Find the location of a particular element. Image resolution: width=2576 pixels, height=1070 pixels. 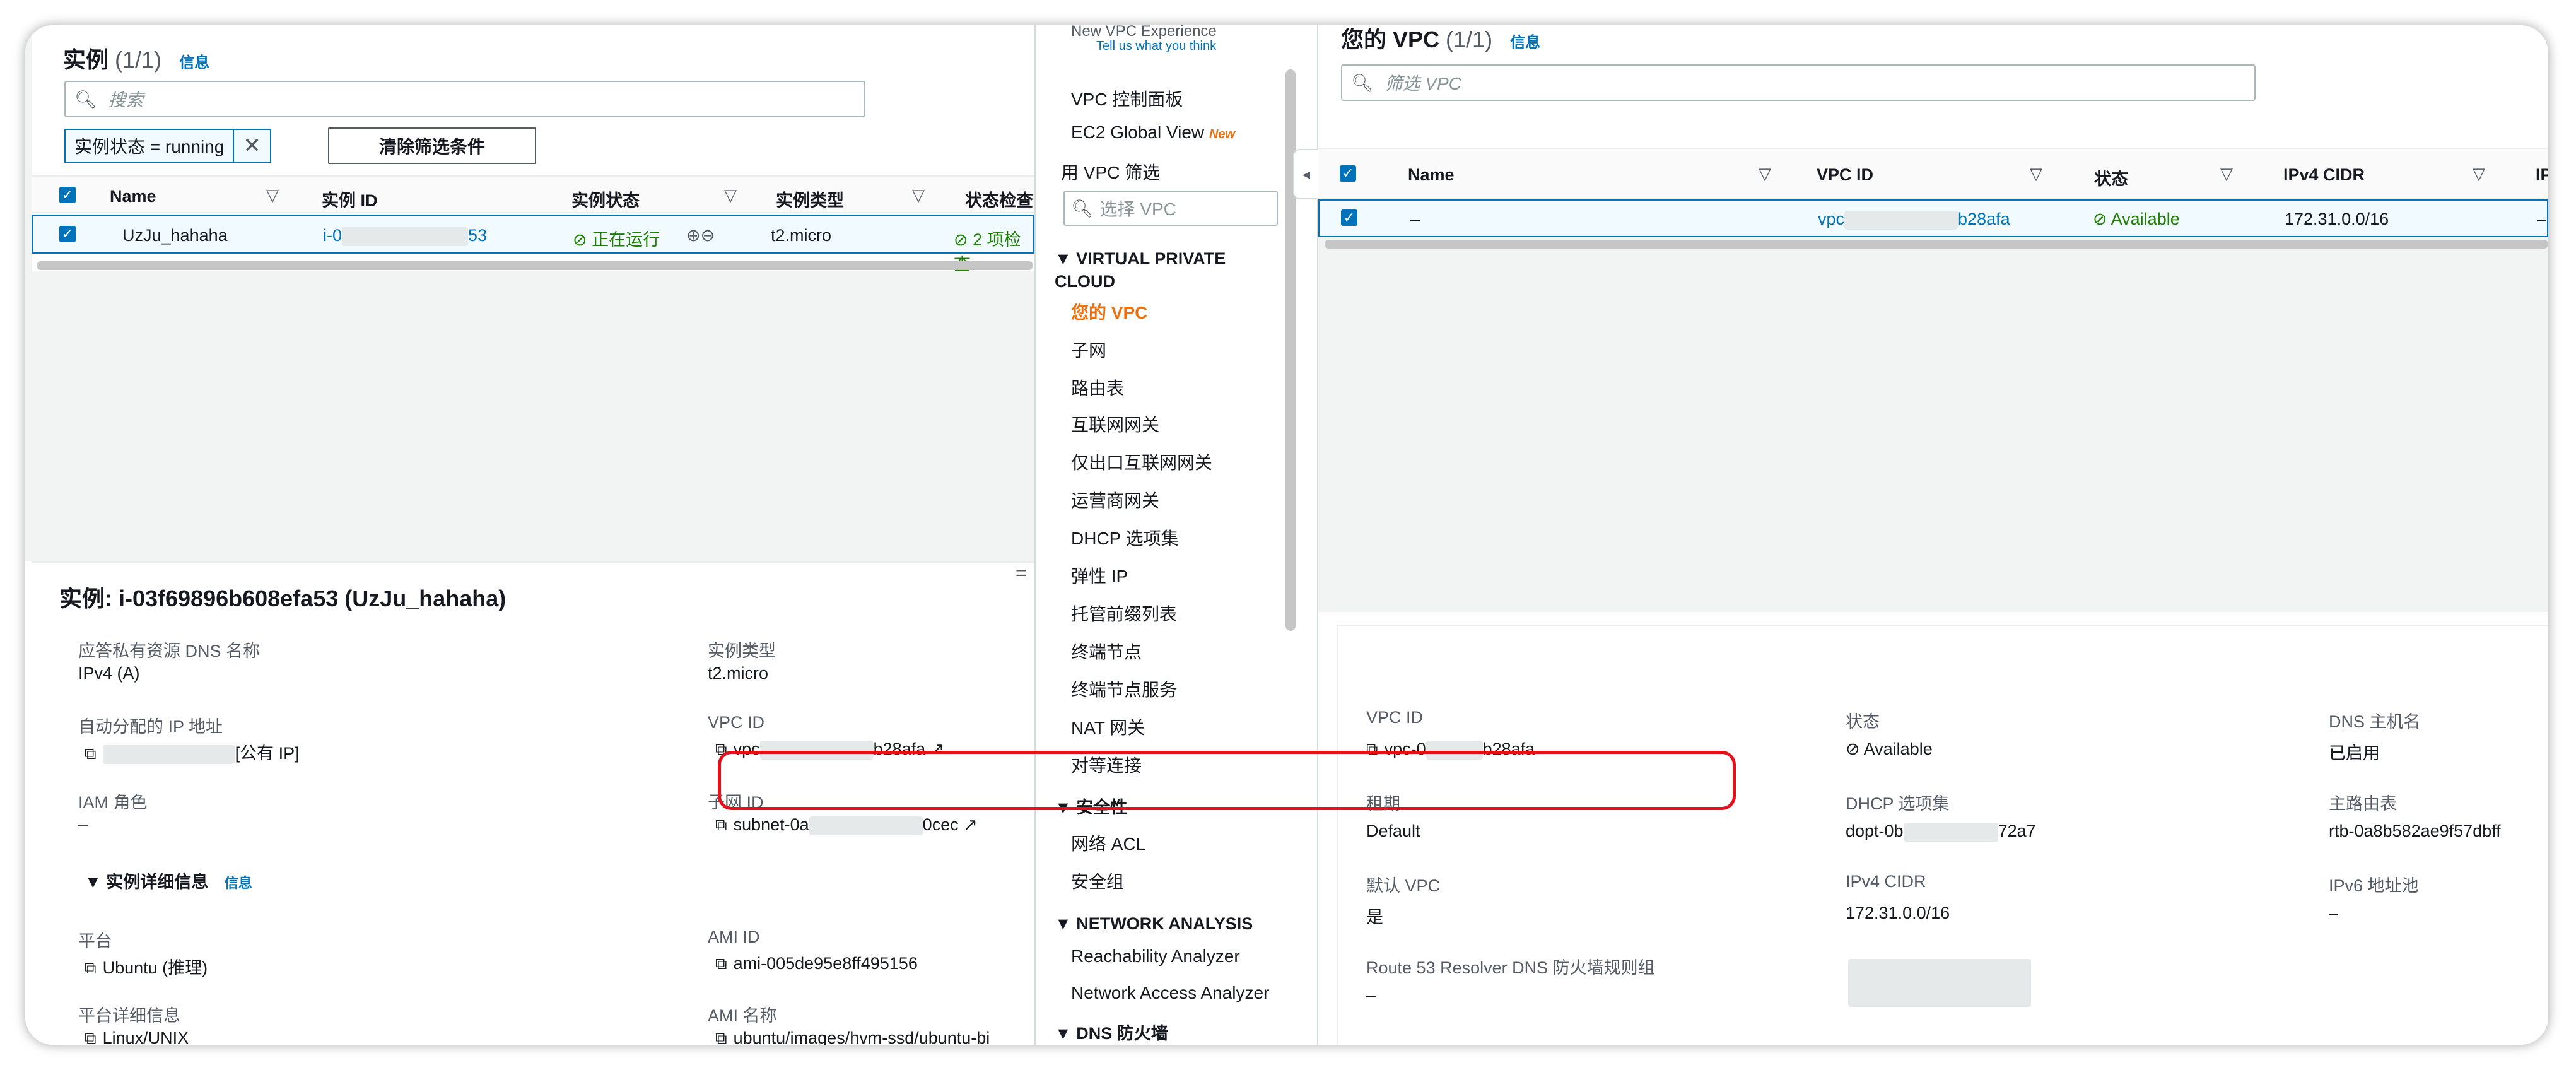

nav-endpoints: 终端节点 is located at coordinates (1106, 651).